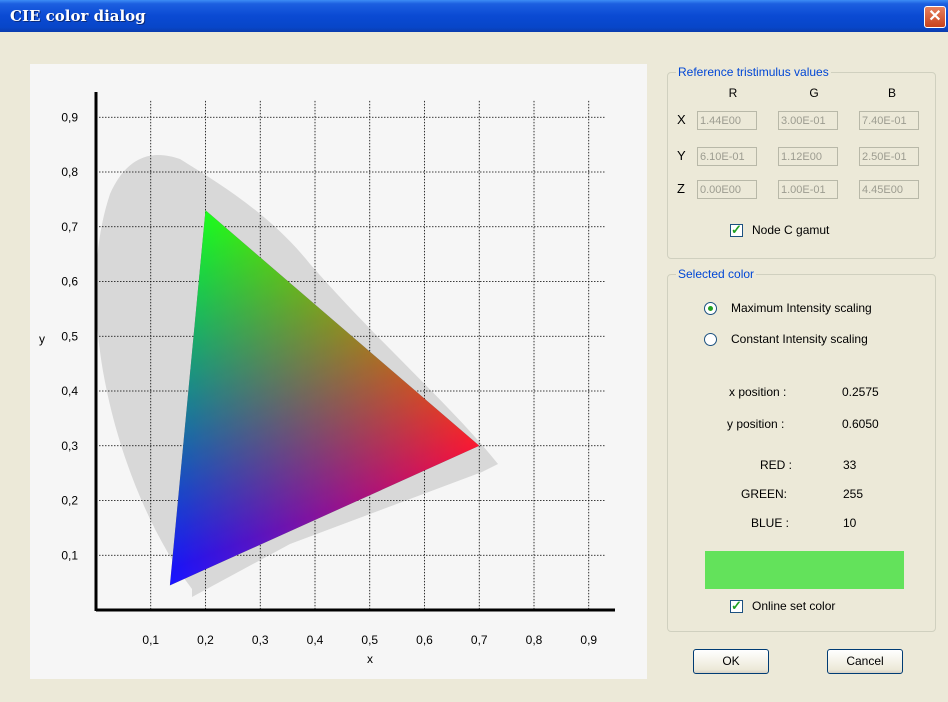  What do you see at coordinates (853, 494) in the screenshot?
I see `green-value: 255` at bounding box center [853, 494].